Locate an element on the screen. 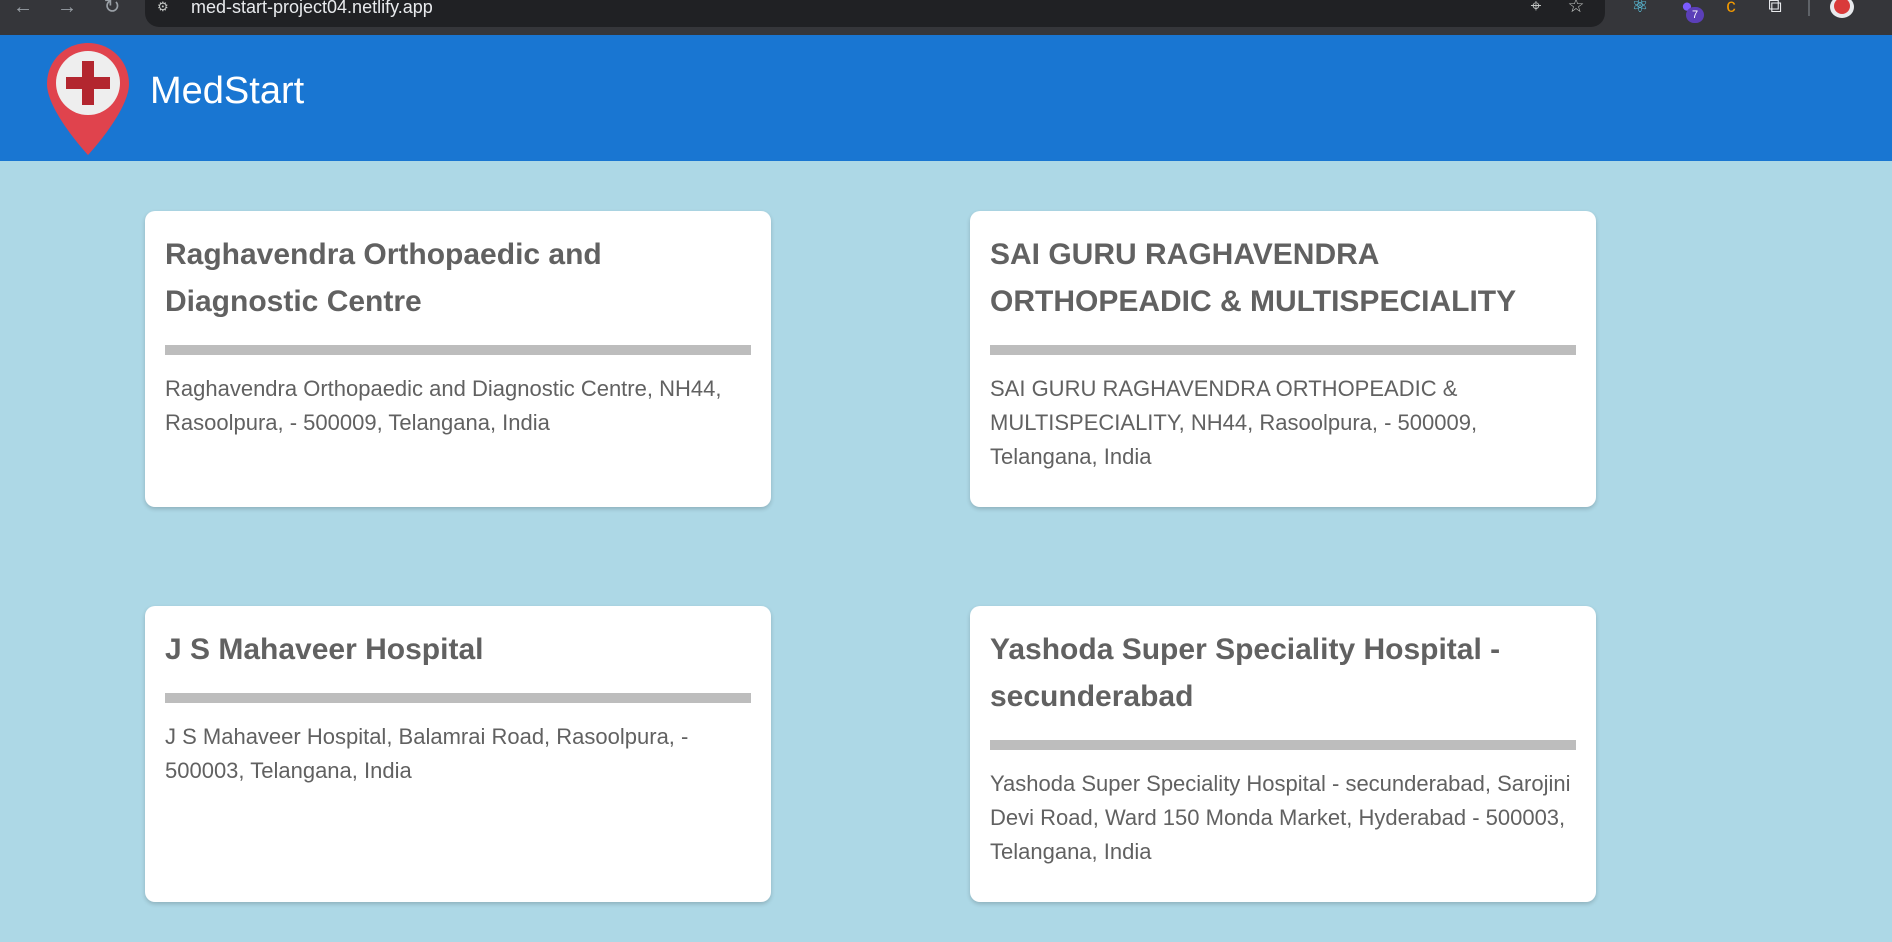  app-header: MedStart is located at coordinates (946, 98).